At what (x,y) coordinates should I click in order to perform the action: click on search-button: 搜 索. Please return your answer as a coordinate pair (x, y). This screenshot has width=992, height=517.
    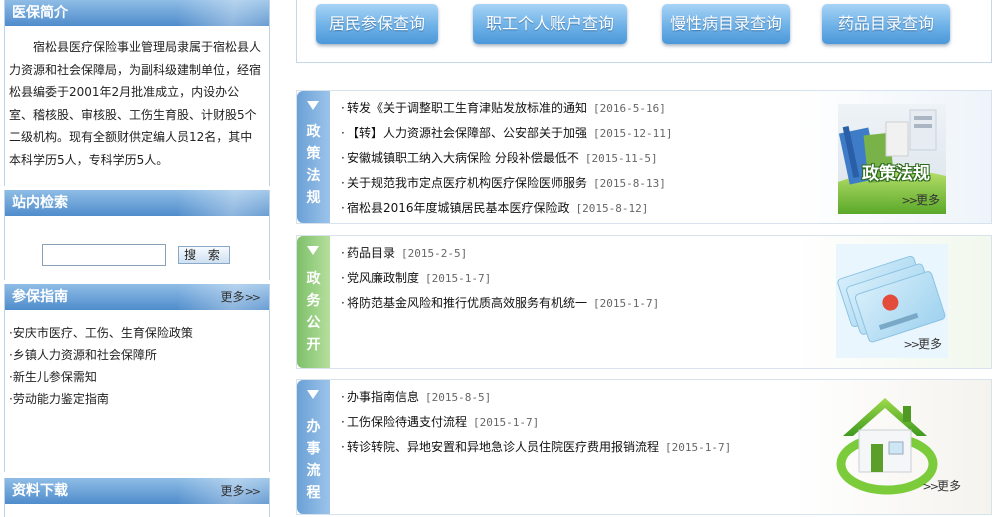
    Looking at the image, I should click on (204, 255).